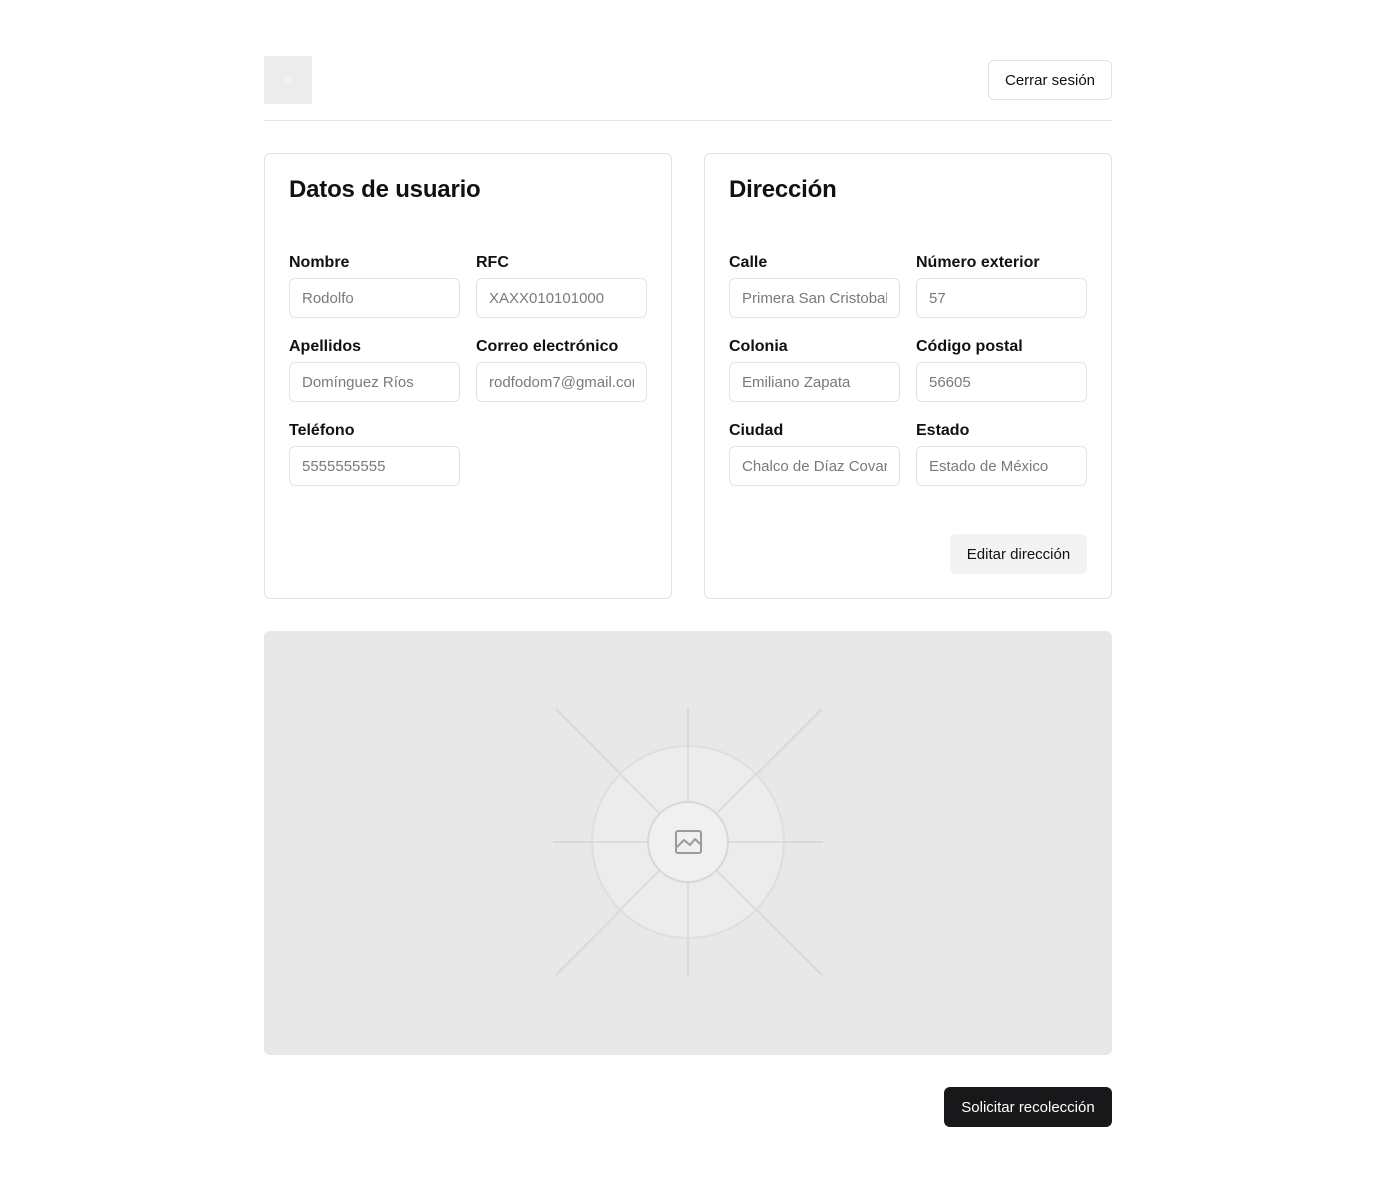 Image resolution: width=1376 pixels, height=1183 pixels. What do you see at coordinates (374, 298) in the screenshot?
I see `first-name-input` at bounding box center [374, 298].